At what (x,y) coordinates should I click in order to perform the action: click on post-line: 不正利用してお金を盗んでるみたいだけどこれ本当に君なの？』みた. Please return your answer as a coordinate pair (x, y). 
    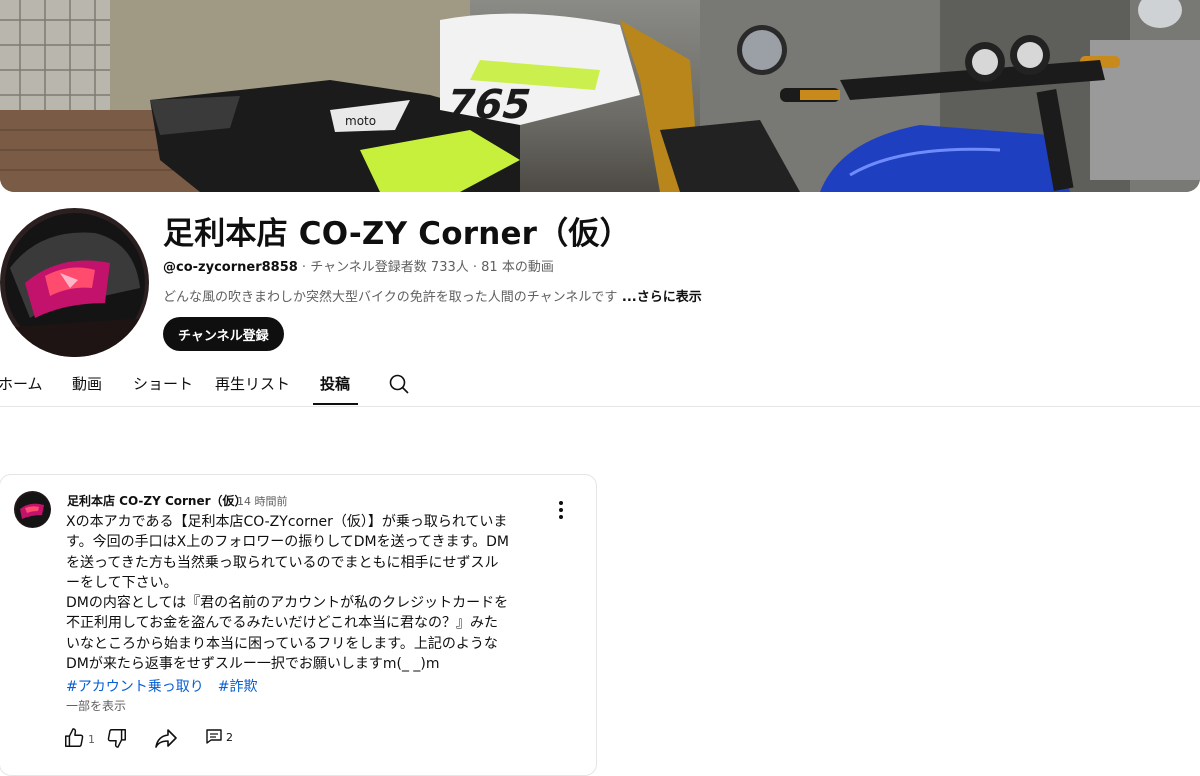
    Looking at the image, I should click on (282, 623).